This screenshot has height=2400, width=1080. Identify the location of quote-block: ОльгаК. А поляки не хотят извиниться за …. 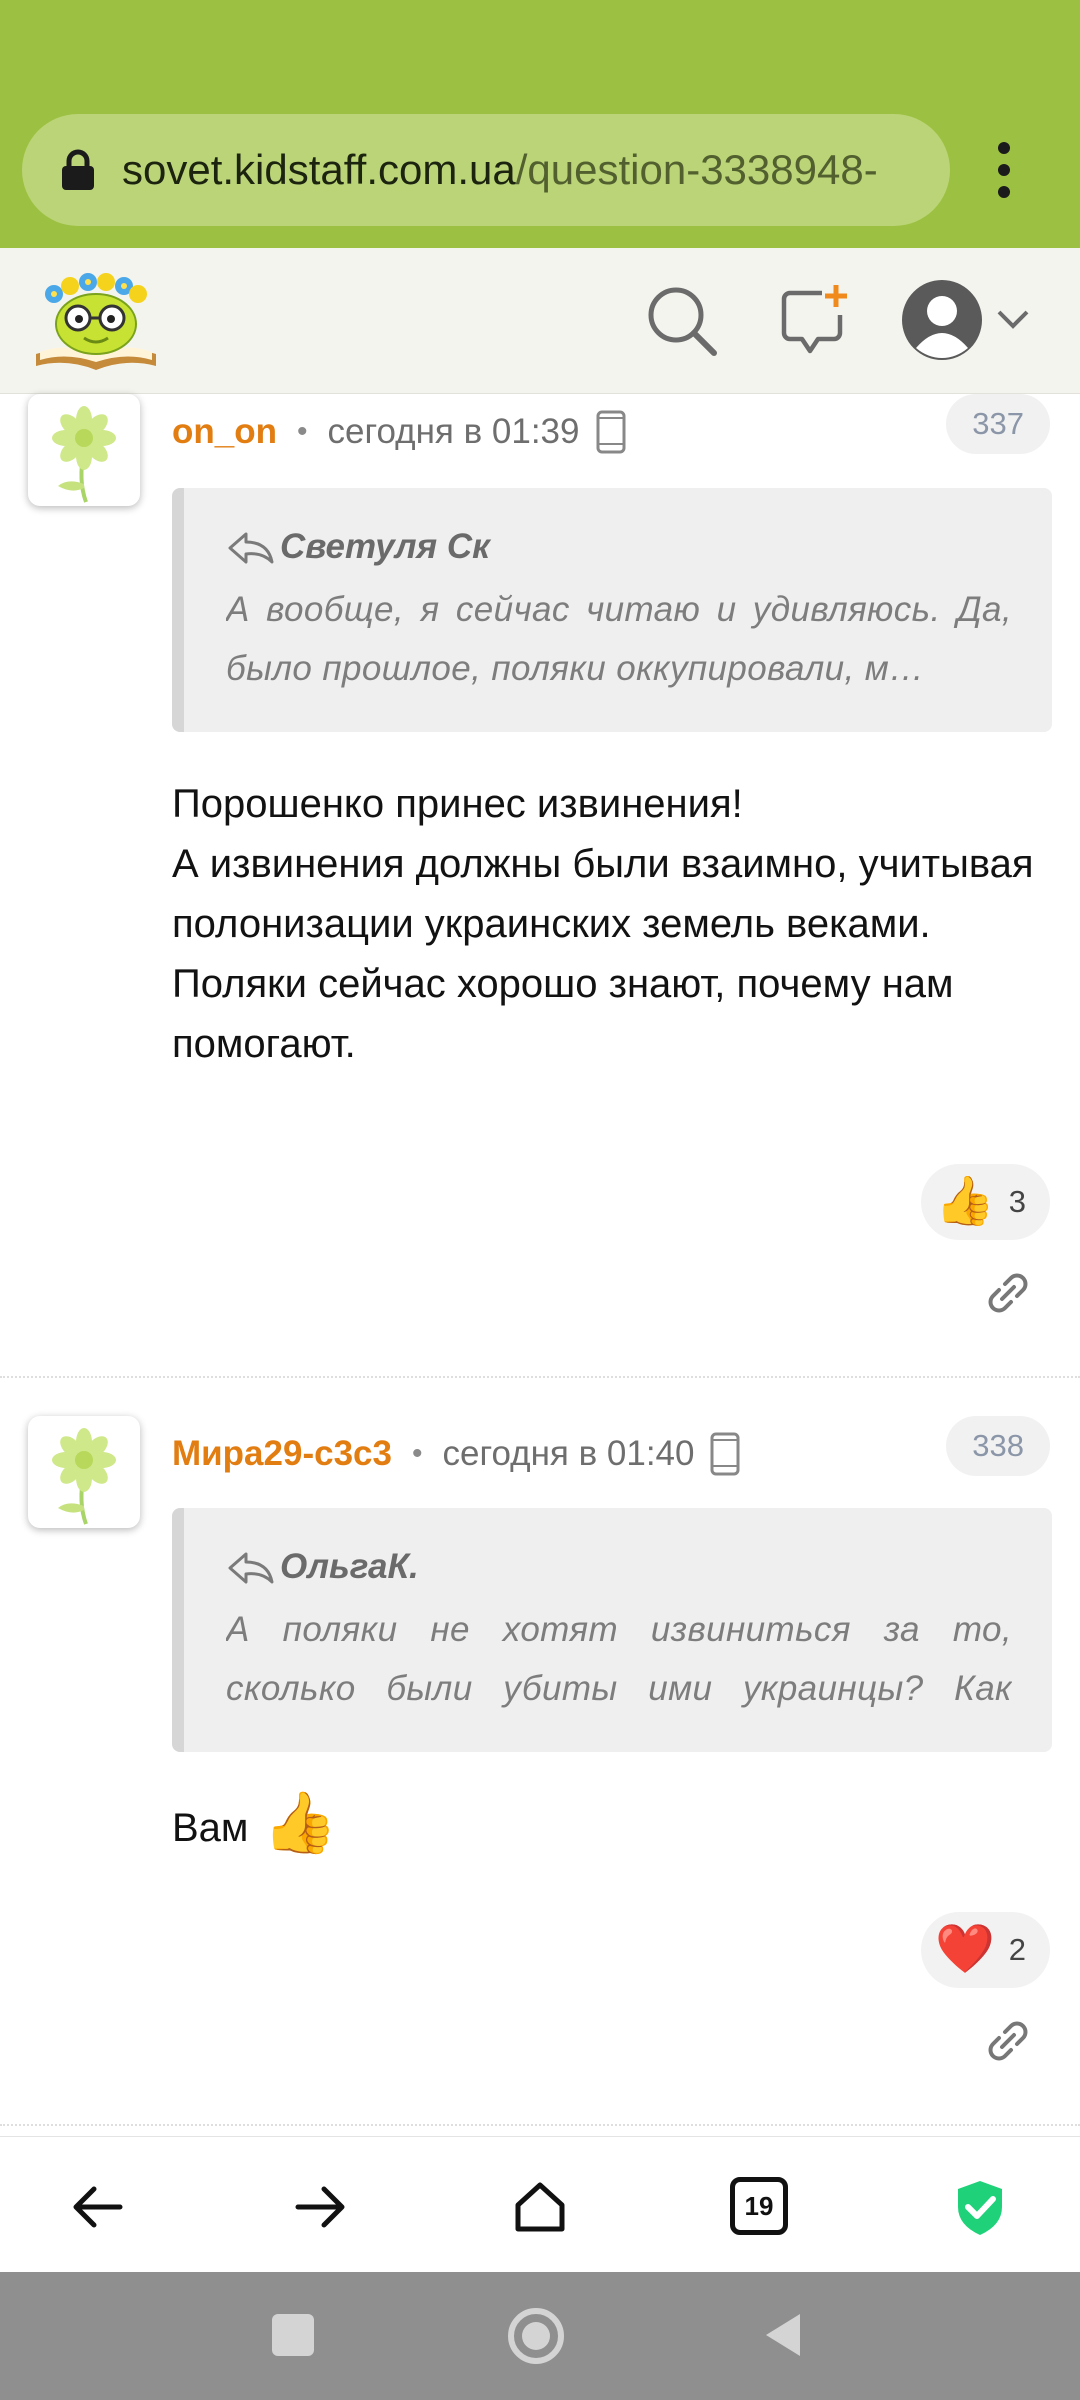
(612, 1630).